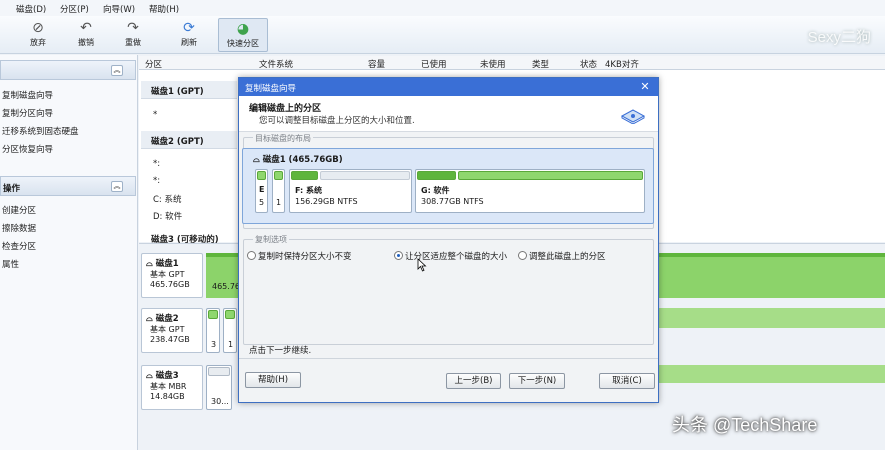 This screenshot has height=450, width=885. Describe the element at coordinates (588, 64) in the screenshot. I see `col-status: 状态` at that location.